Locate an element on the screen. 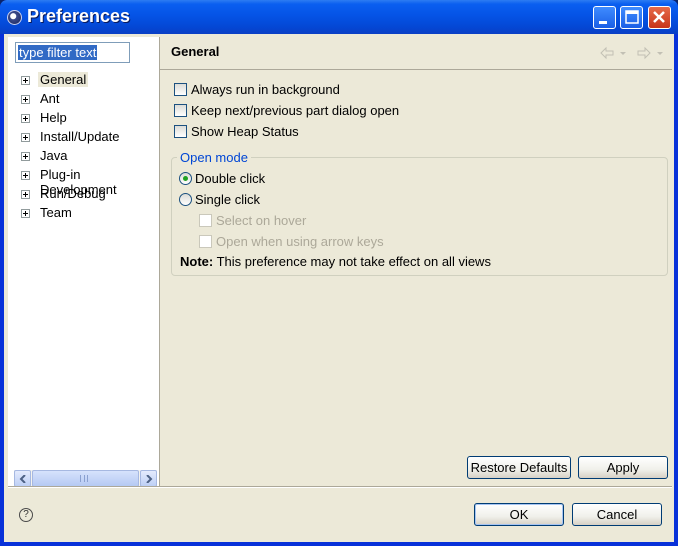  keep-part-dialog-open-checkbox: Keep next/previous part dialog open is located at coordinates (324, 111).